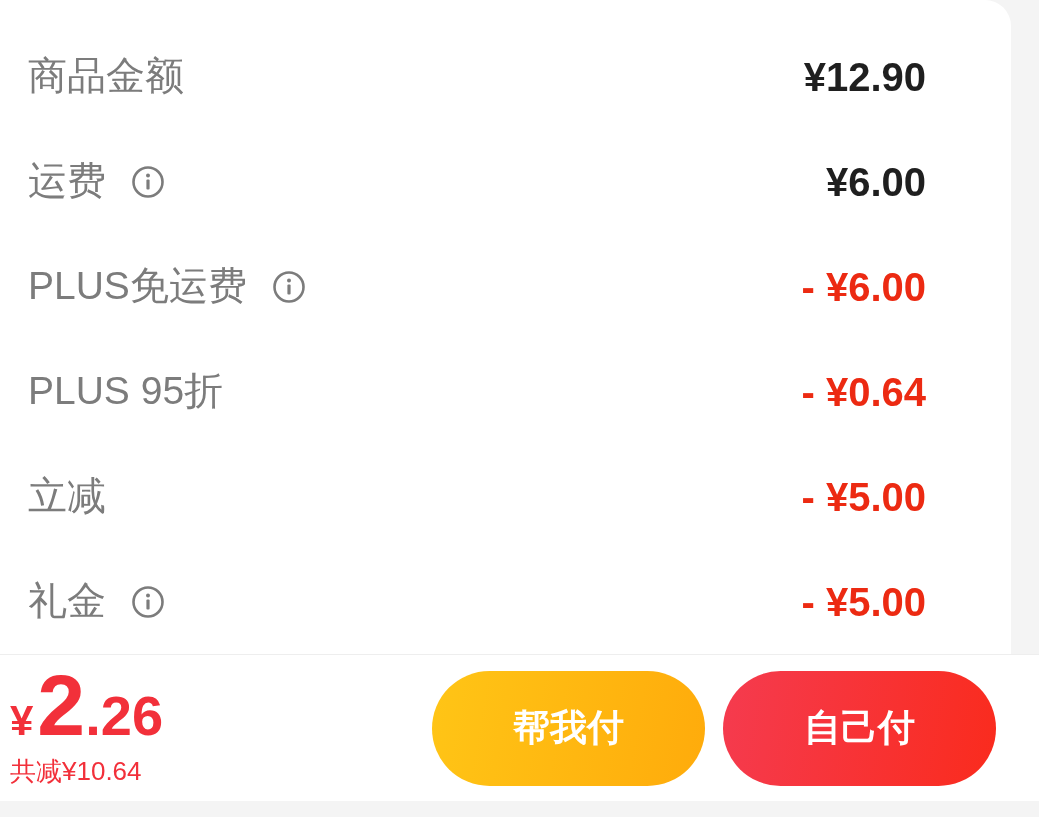 This screenshot has height=817, width=1039. I want to click on fee-label: PLUS免运费, so click(137, 286).